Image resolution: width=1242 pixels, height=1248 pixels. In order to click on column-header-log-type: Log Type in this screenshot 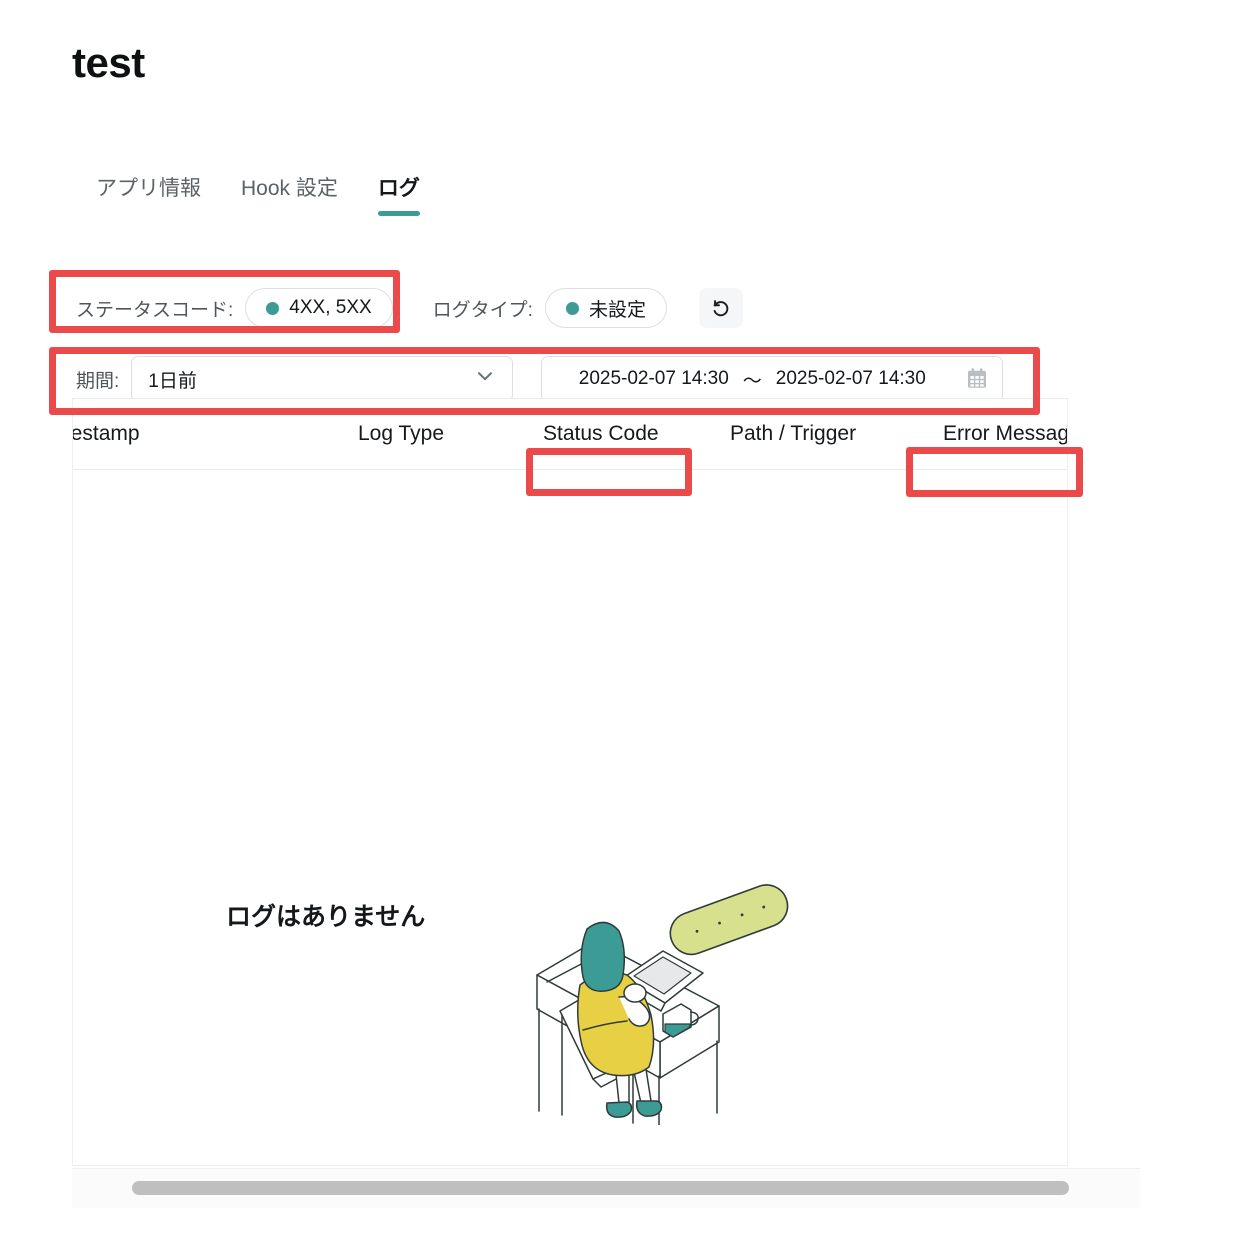, I will do `click(401, 434)`.